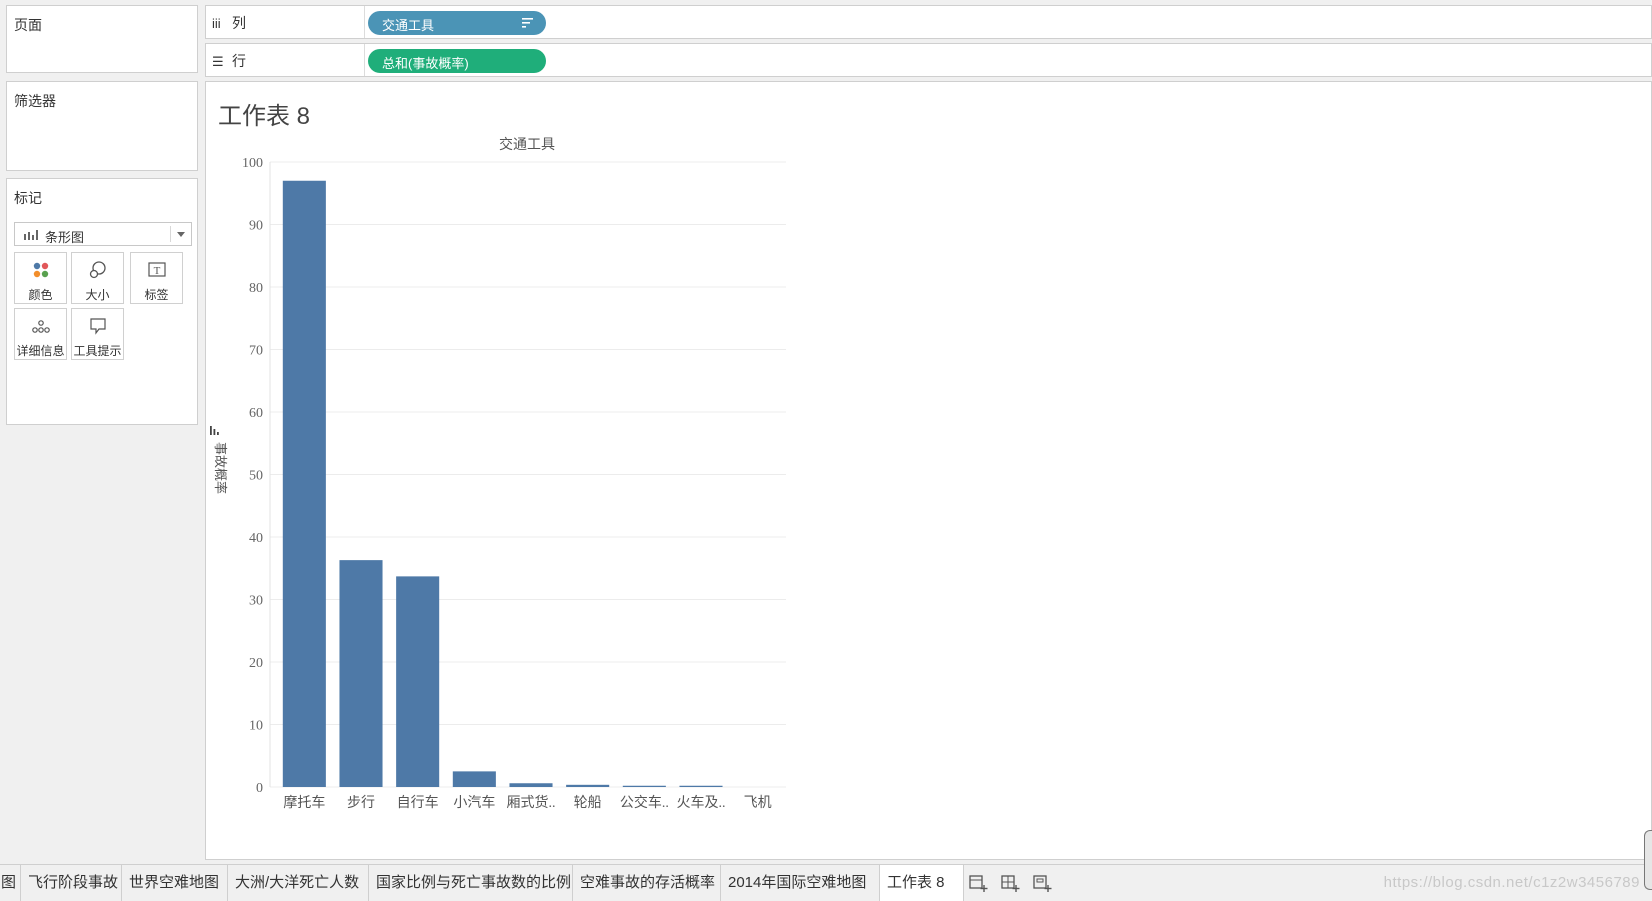  Describe the element at coordinates (644, 802) in the screenshot. I see `x-tick-label: 公交车..` at that location.